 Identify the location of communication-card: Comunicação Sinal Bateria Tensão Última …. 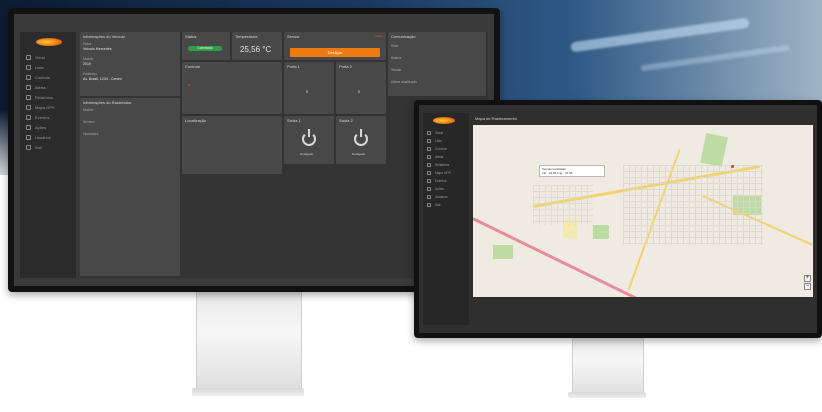
(437, 64).